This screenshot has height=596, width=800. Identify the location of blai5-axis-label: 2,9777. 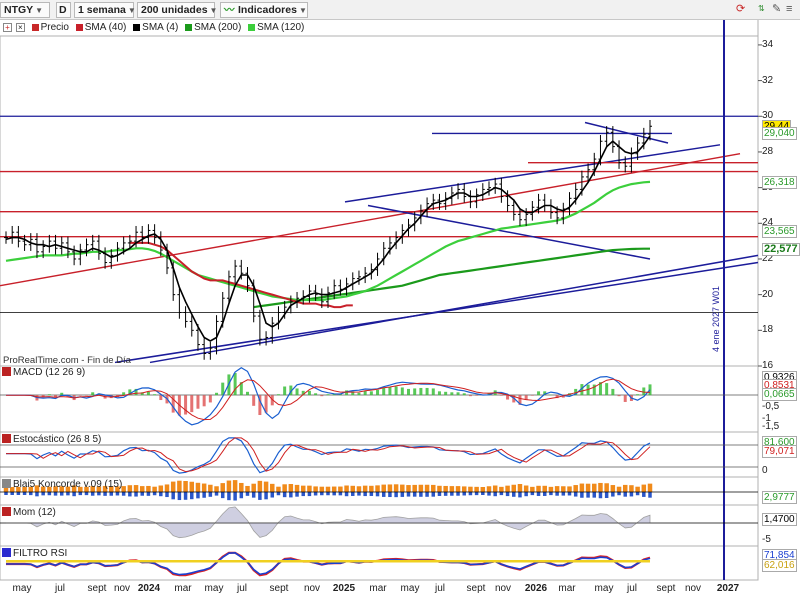
(779, 497).